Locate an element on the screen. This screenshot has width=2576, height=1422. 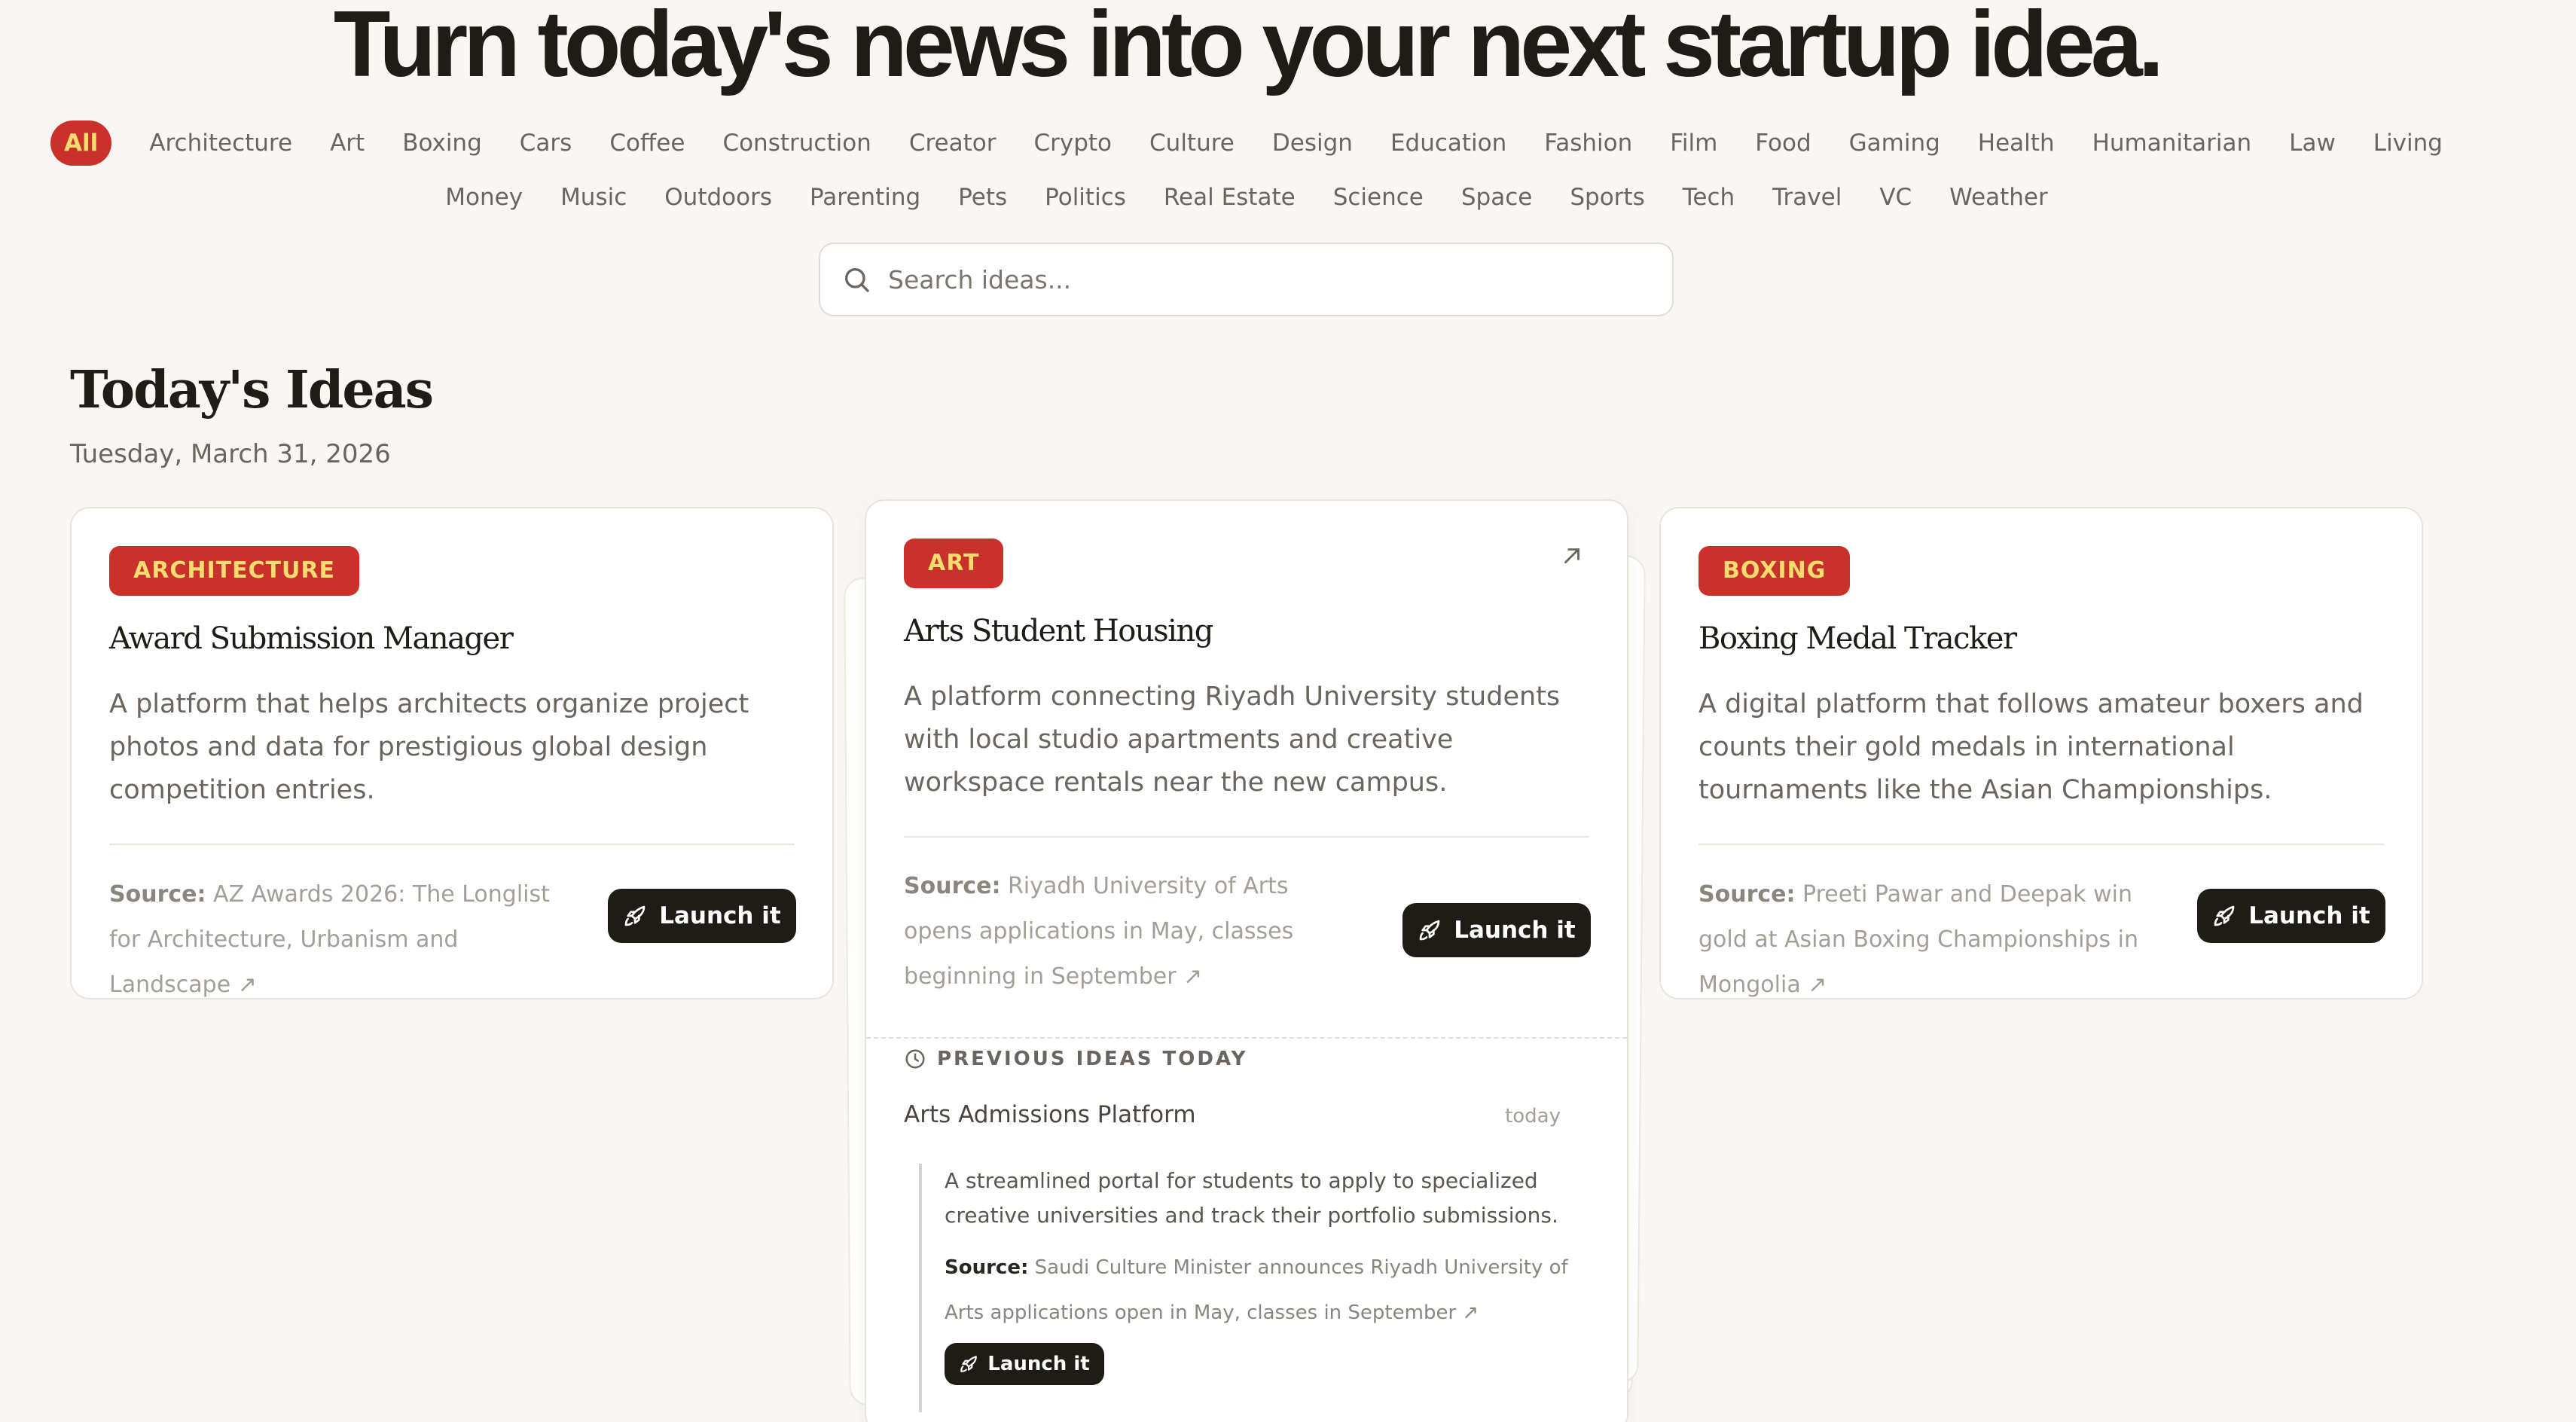
filter-living: Living is located at coordinates (2408, 143).